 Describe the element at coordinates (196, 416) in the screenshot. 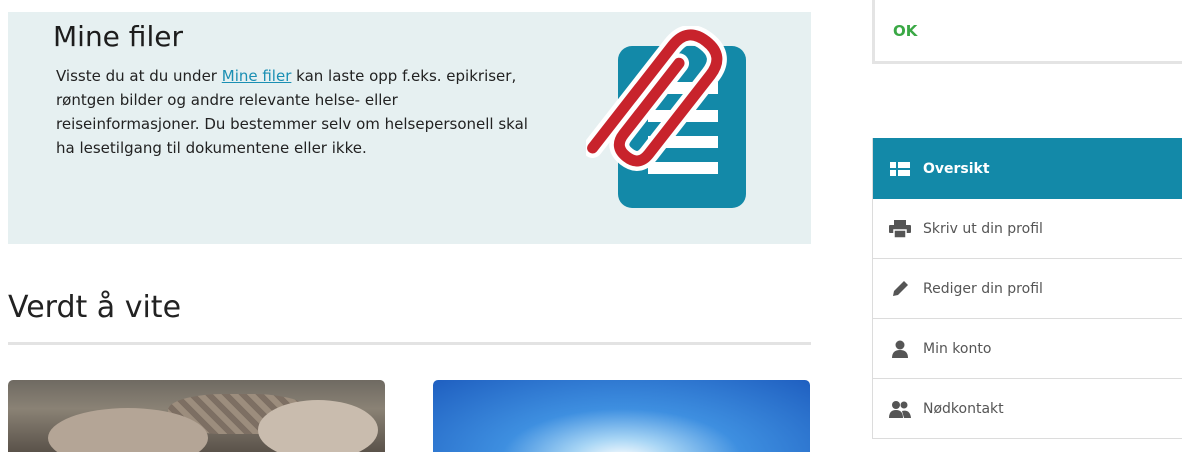

I see `article-image-hands` at that location.